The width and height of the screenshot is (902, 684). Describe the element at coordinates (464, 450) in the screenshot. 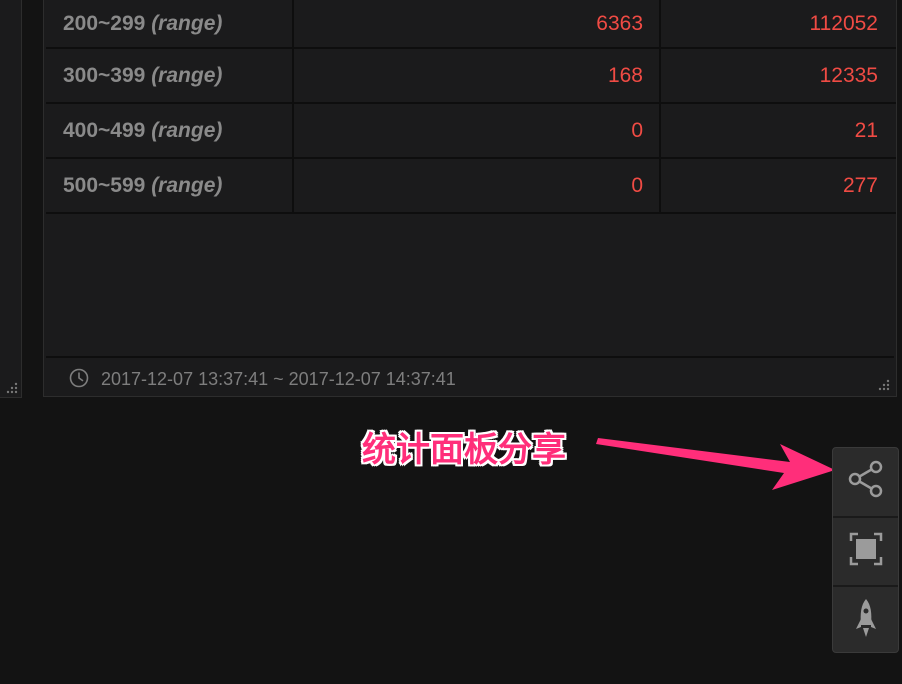

I see `annotation-label: 统计面板分享` at that location.